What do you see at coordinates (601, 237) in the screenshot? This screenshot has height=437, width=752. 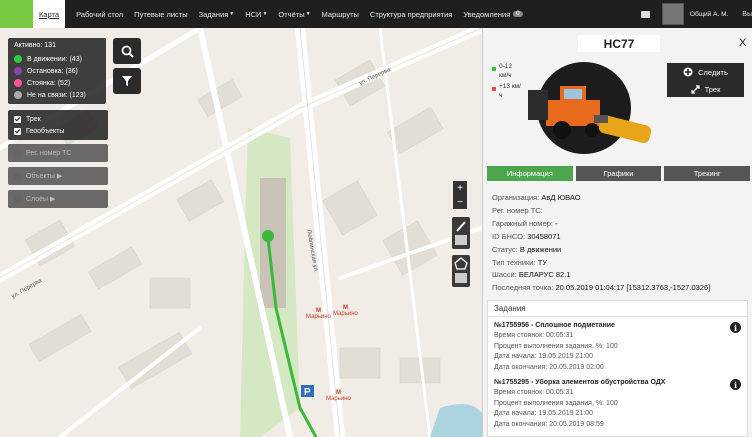 I see `info-row: ID БНСО: 30458071` at bounding box center [601, 237].